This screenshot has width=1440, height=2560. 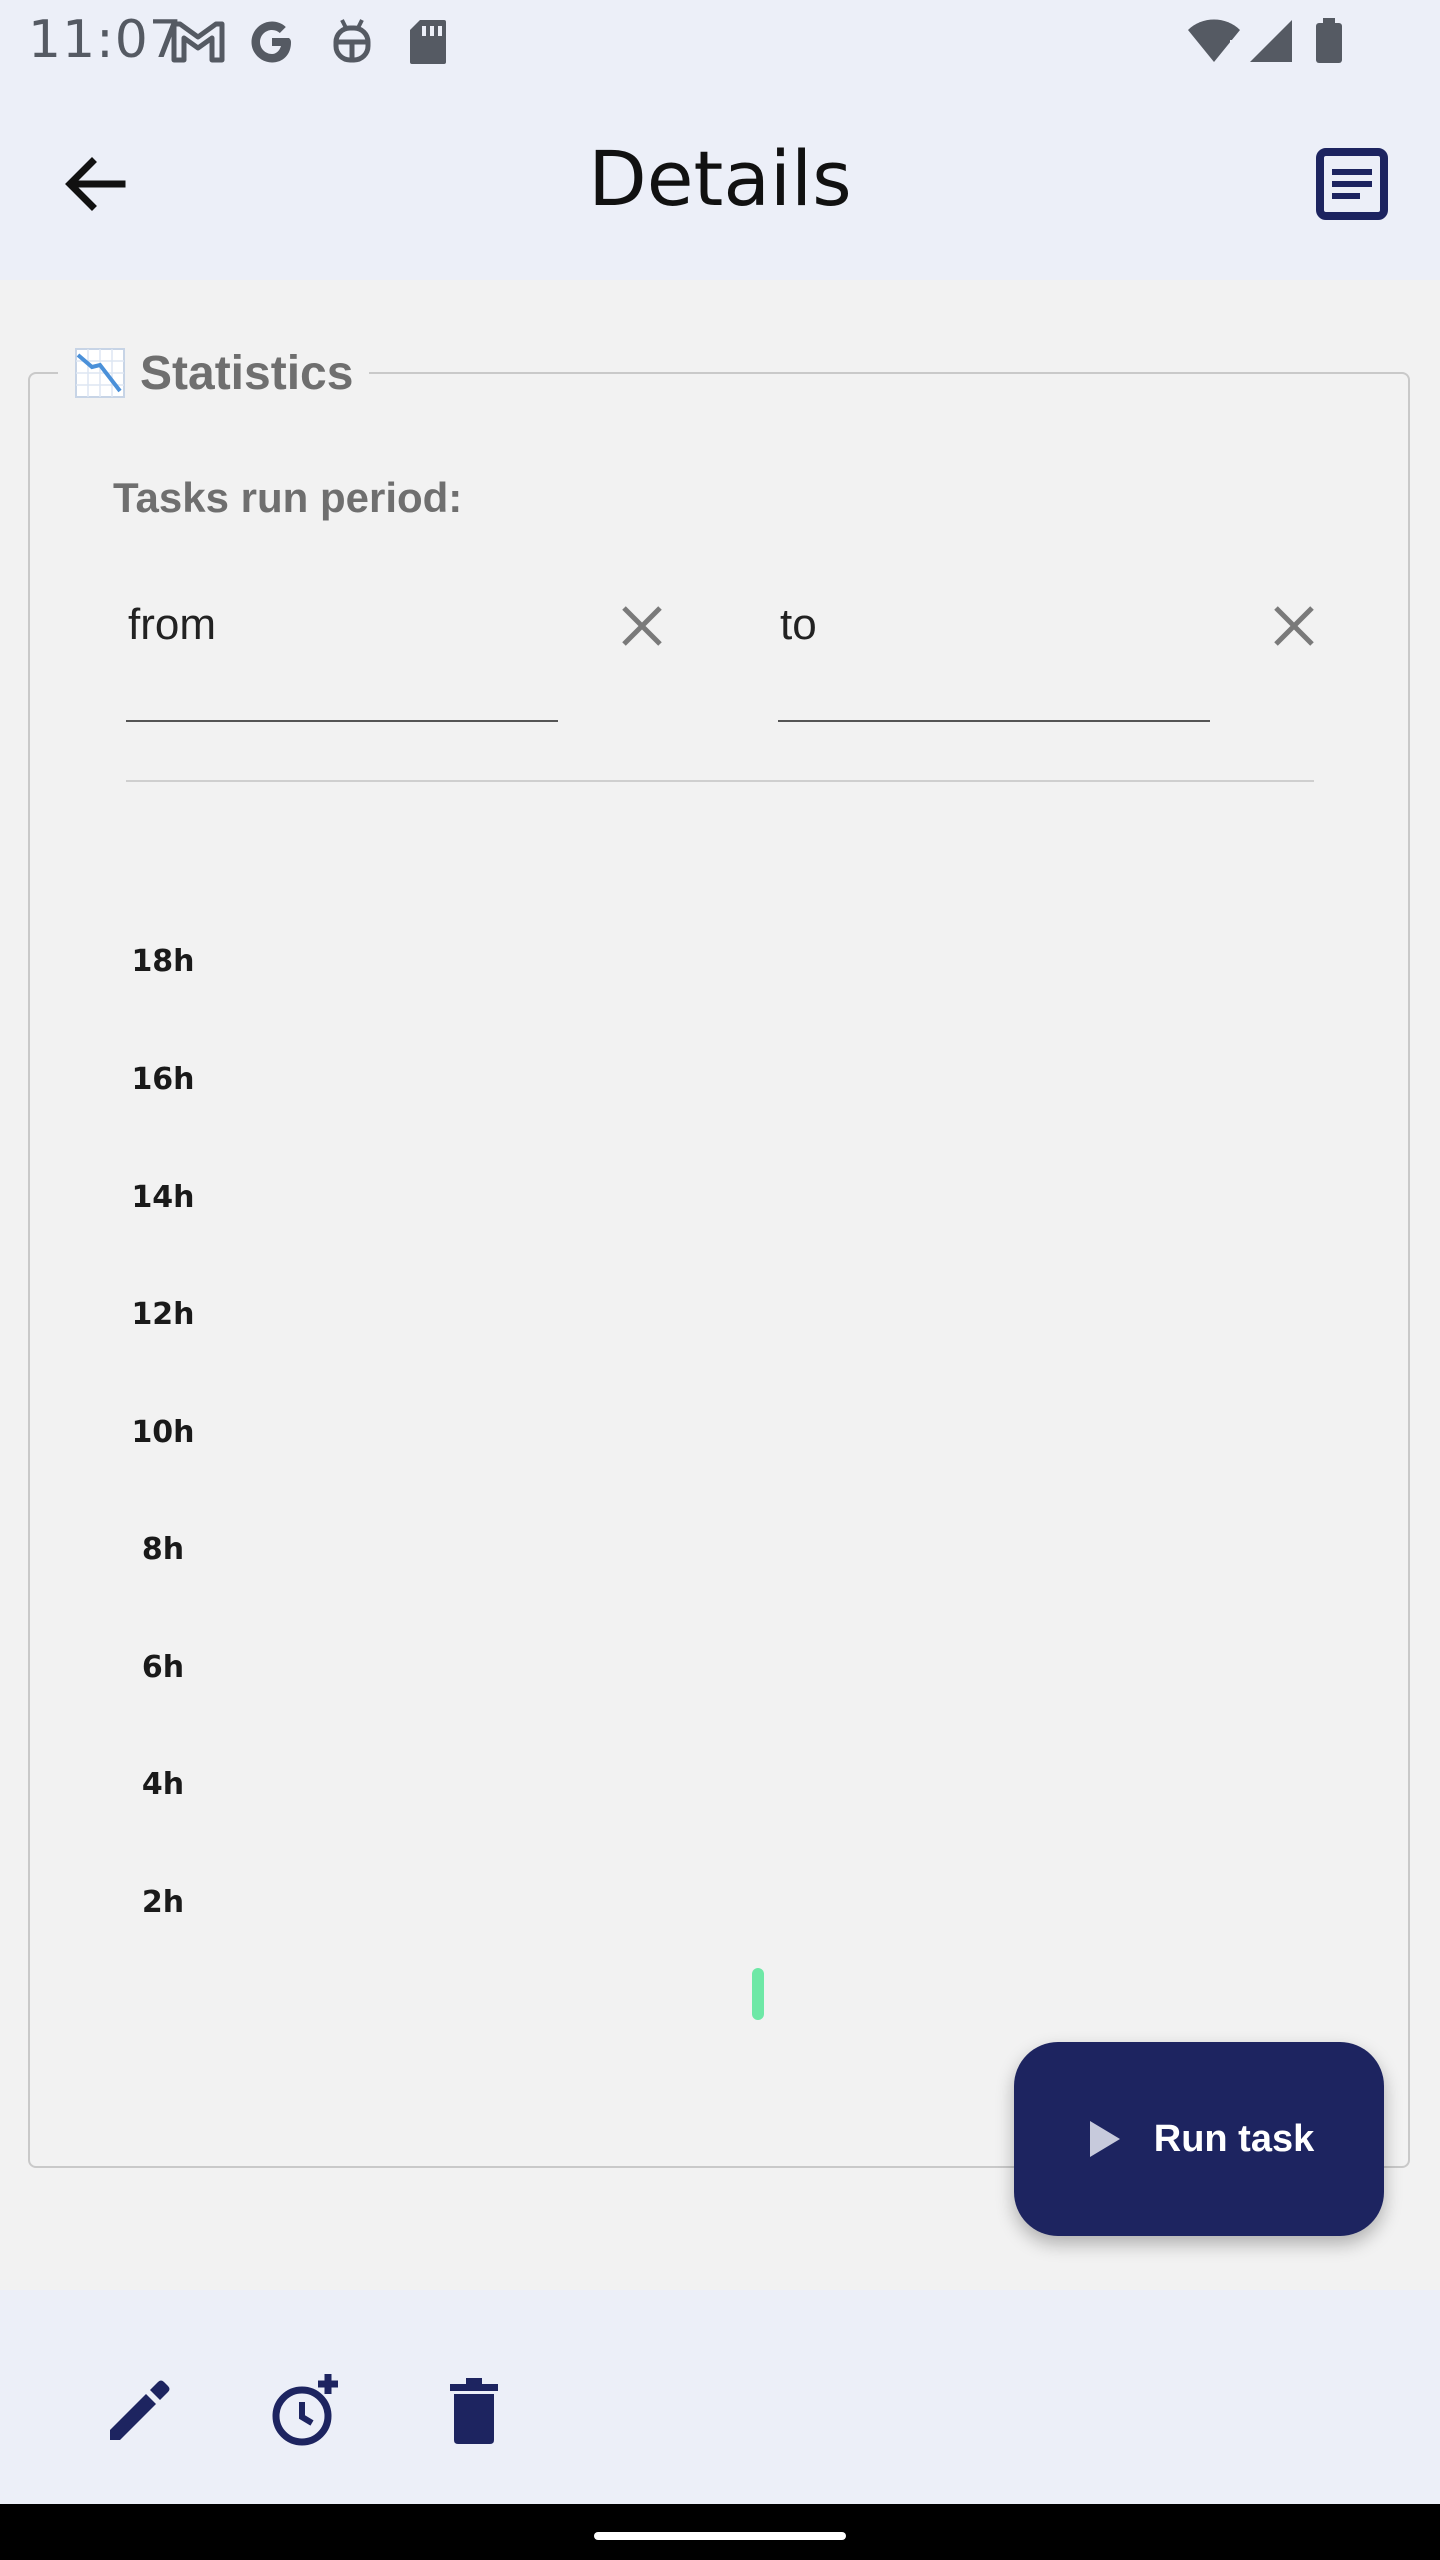 What do you see at coordinates (163, 1432) in the screenshot?
I see `y-tick-label: 10h` at bounding box center [163, 1432].